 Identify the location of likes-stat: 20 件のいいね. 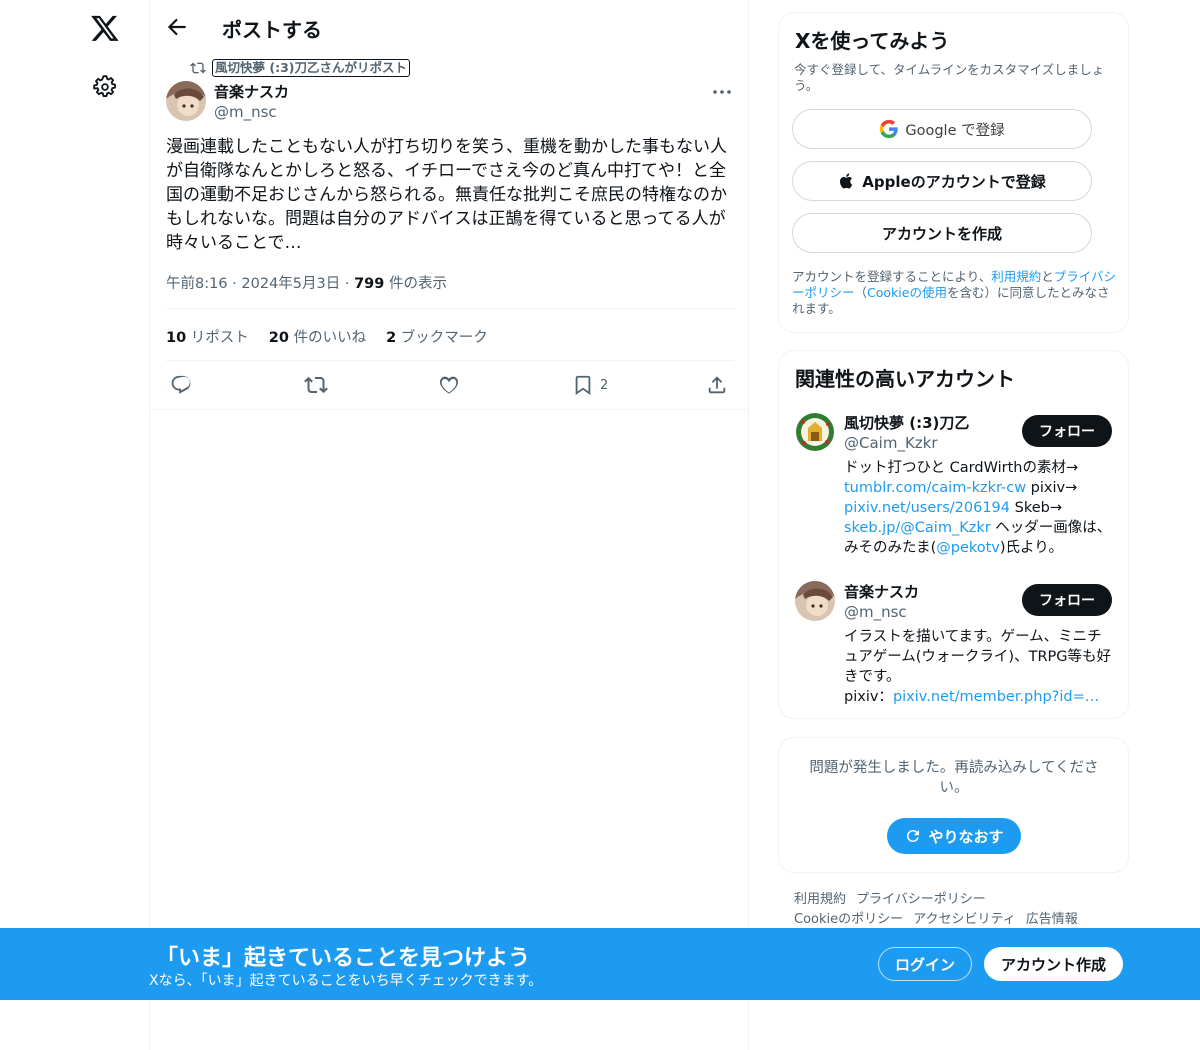
(317, 336).